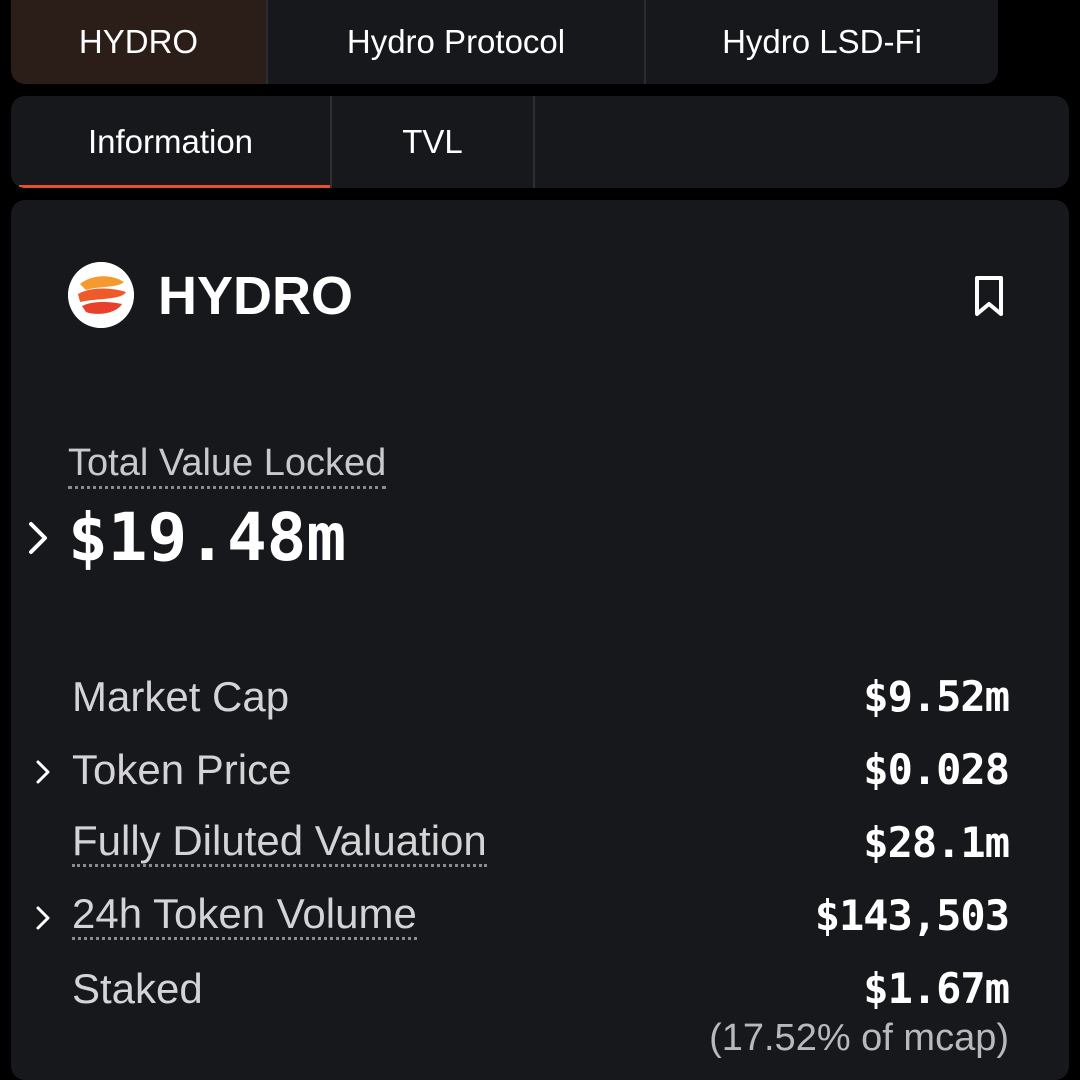 The image size is (1080, 1080). I want to click on staked-percent-of-mcap: (17.52% of mcap), so click(859, 1038).